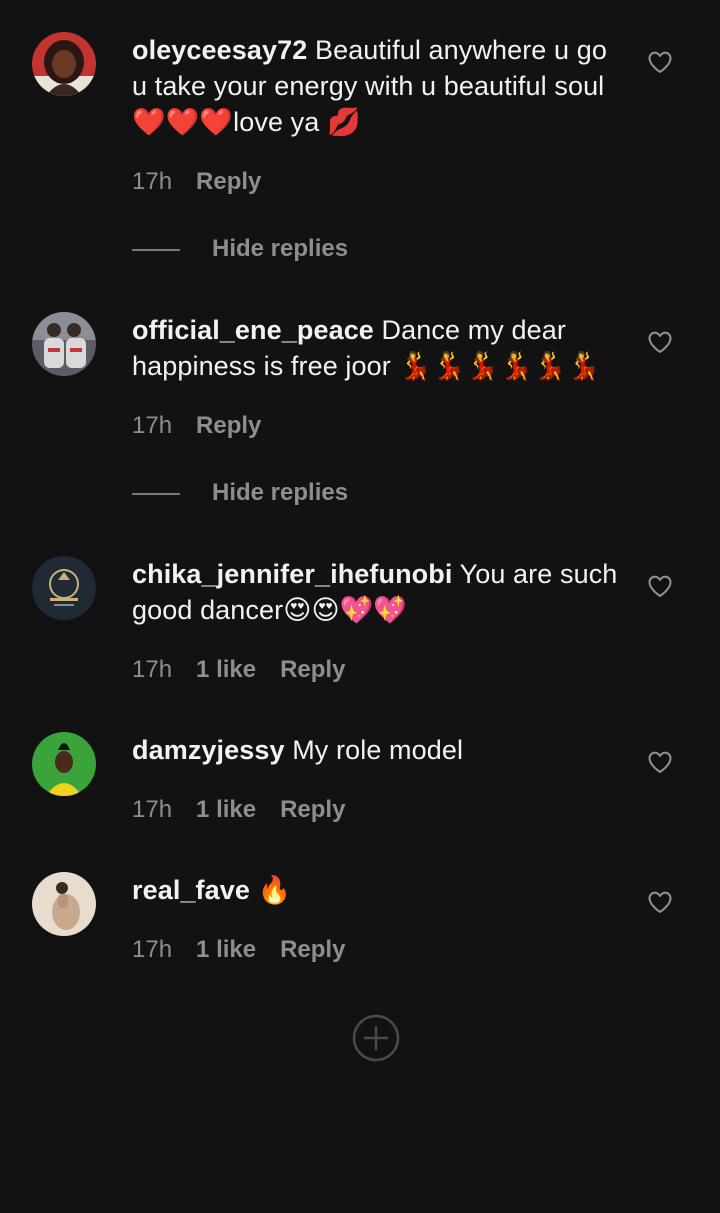 This screenshot has height=1213, width=720. Describe the element at coordinates (376, 1038) in the screenshot. I see `plus-circle-icon` at that location.